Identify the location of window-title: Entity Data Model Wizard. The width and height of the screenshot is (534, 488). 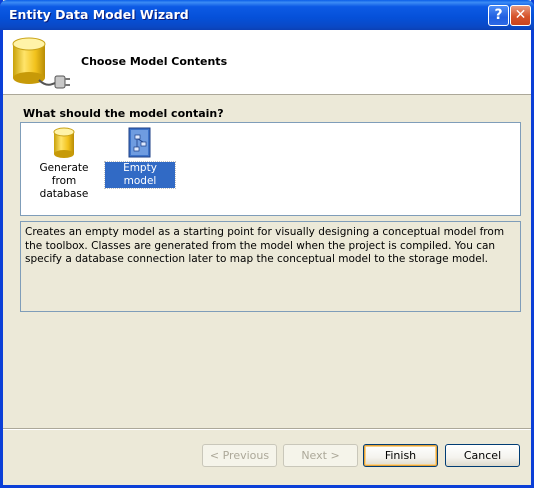
(99, 14).